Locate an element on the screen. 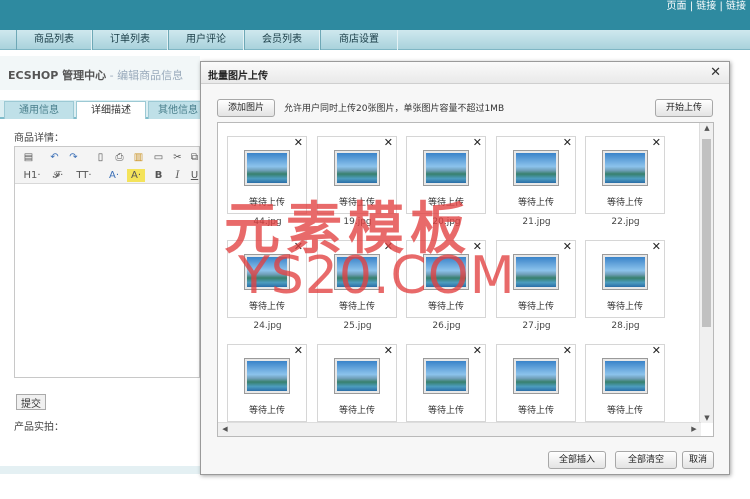  scroll-thumb is located at coordinates (706, 233).